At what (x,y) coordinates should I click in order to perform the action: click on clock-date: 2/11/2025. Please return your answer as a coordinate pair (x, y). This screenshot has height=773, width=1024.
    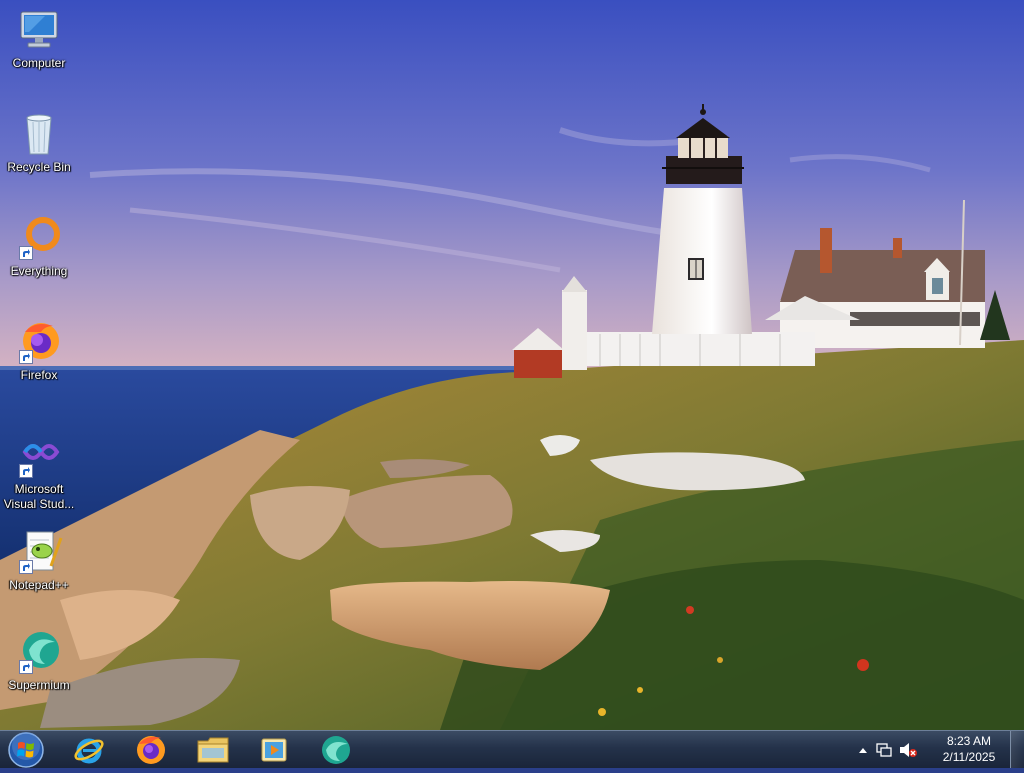
    Looking at the image, I should click on (969, 757).